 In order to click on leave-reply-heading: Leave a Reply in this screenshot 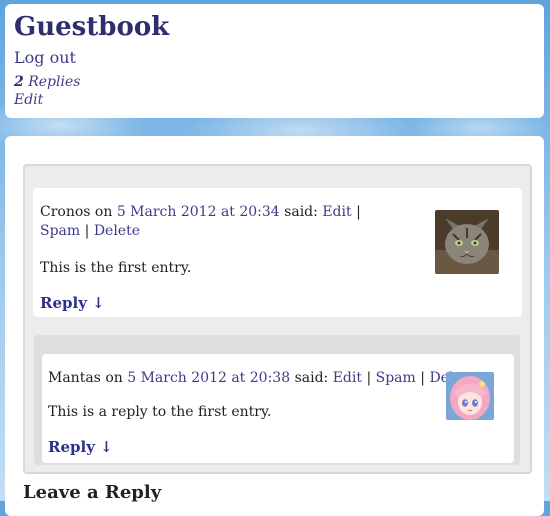, I will do `click(92, 492)`.